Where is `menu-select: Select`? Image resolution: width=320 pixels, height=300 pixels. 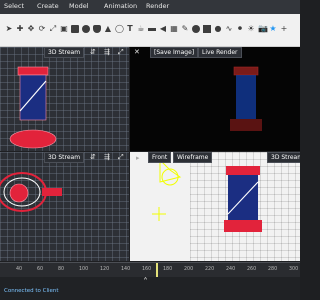
menu-select: Select is located at coordinates (14, 6).